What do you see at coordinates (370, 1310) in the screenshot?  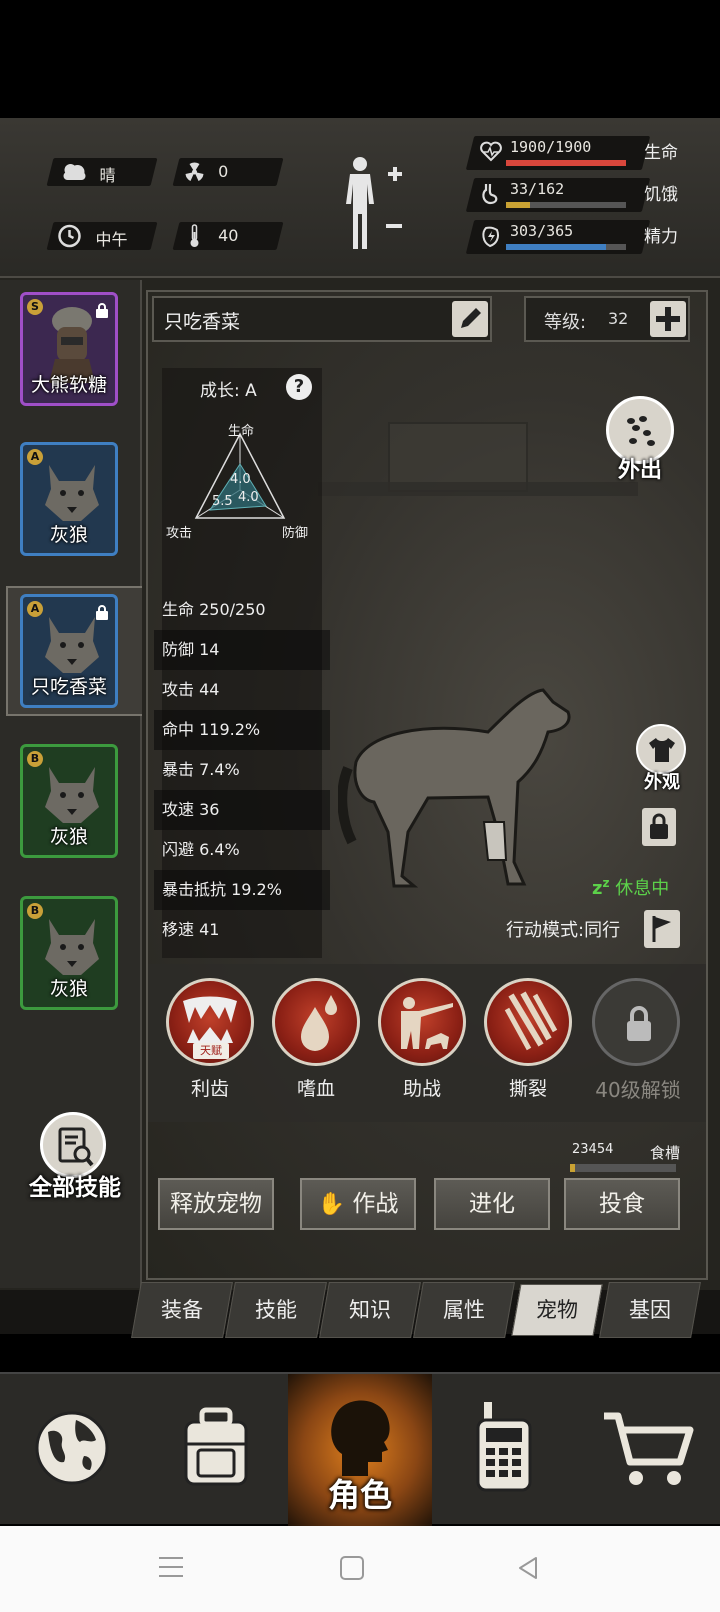 I see `tab-knowledge: 知识` at bounding box center [370, 1310].